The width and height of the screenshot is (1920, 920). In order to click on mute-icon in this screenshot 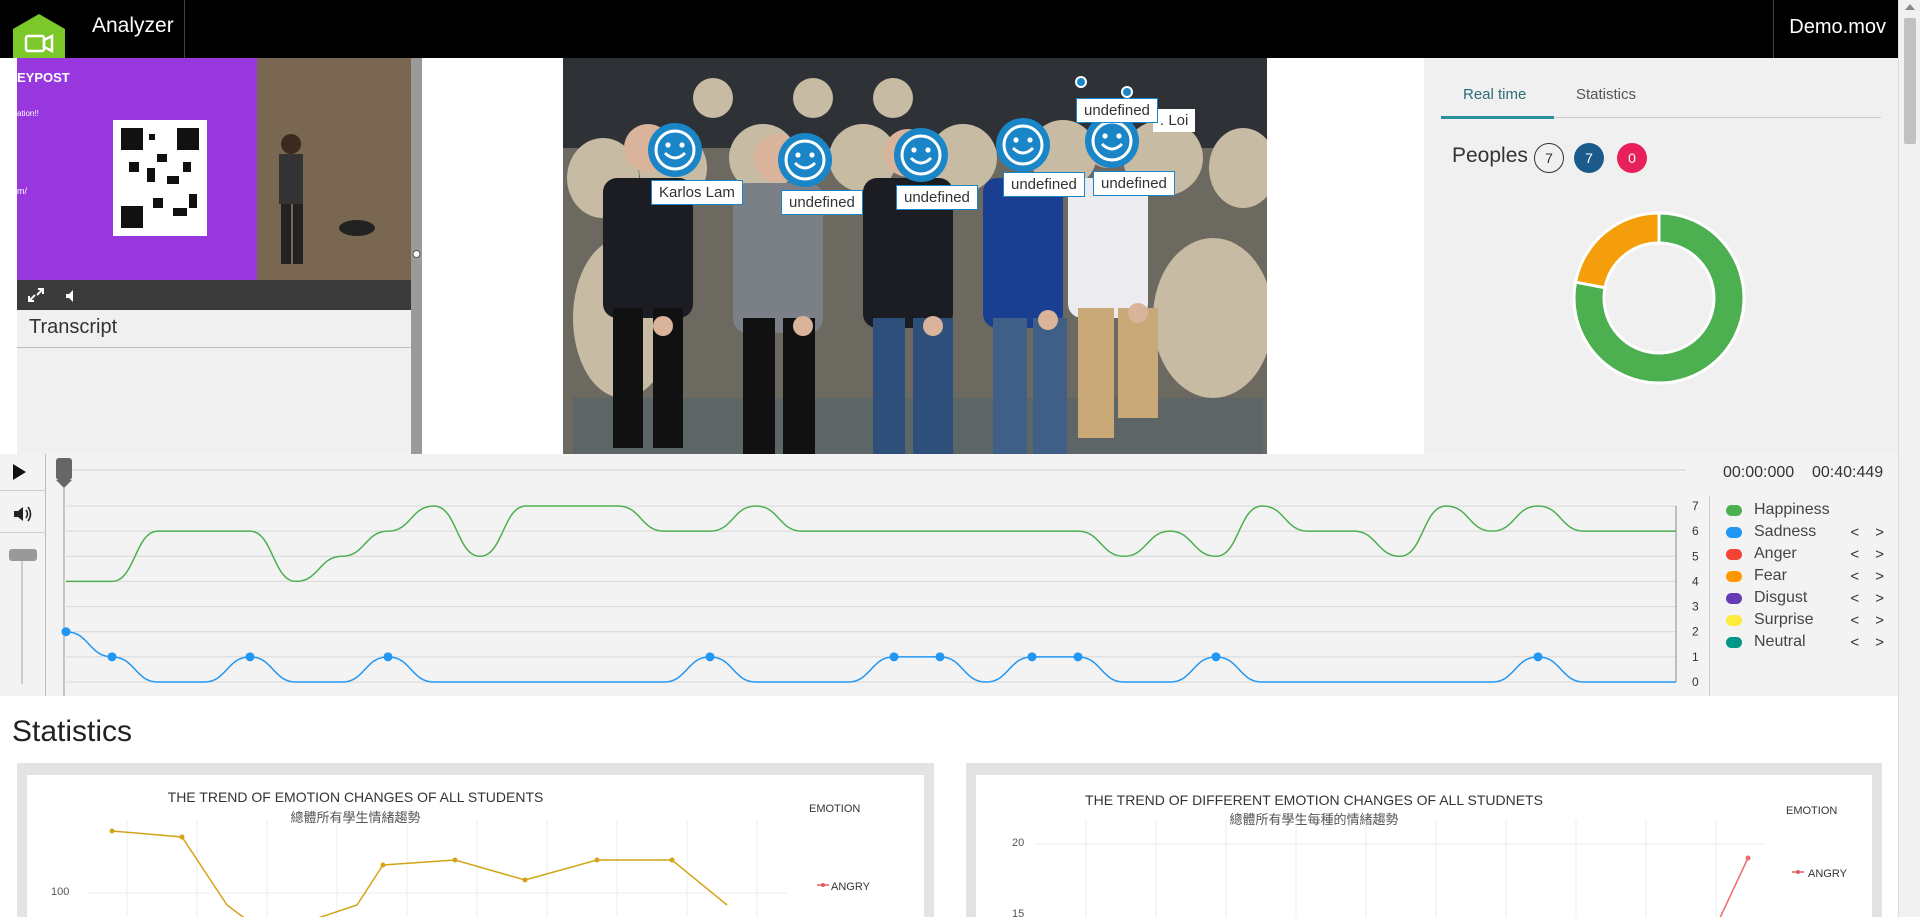, I will do `click(71, 297)`.